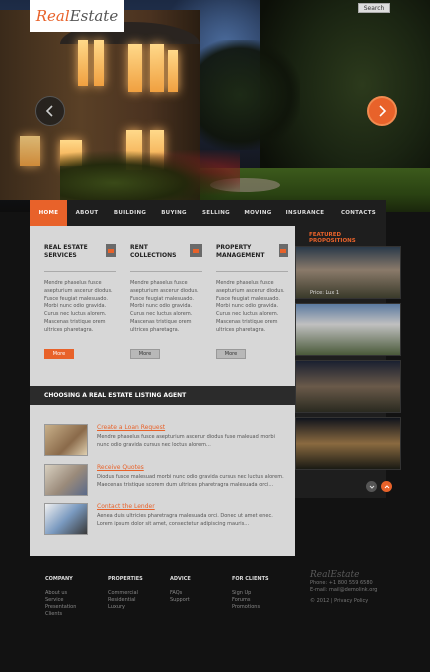  Describe the element at coordinates (196, 250) in the screenshot. I see `arrow-icon` at that location.